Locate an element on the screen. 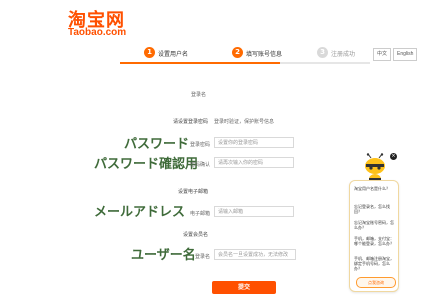  password-input: 设置你的登录密码 is located at coordinates (254, 142).